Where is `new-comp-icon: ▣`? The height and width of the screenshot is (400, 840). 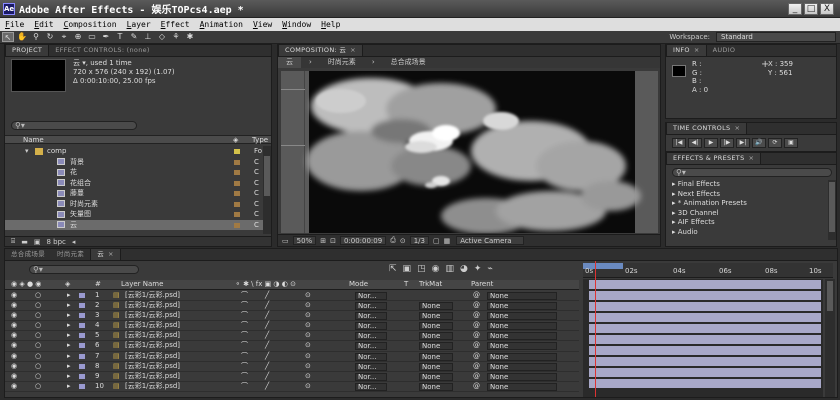 new-comp-icon: ▣ is located at coordinates (37, 242).